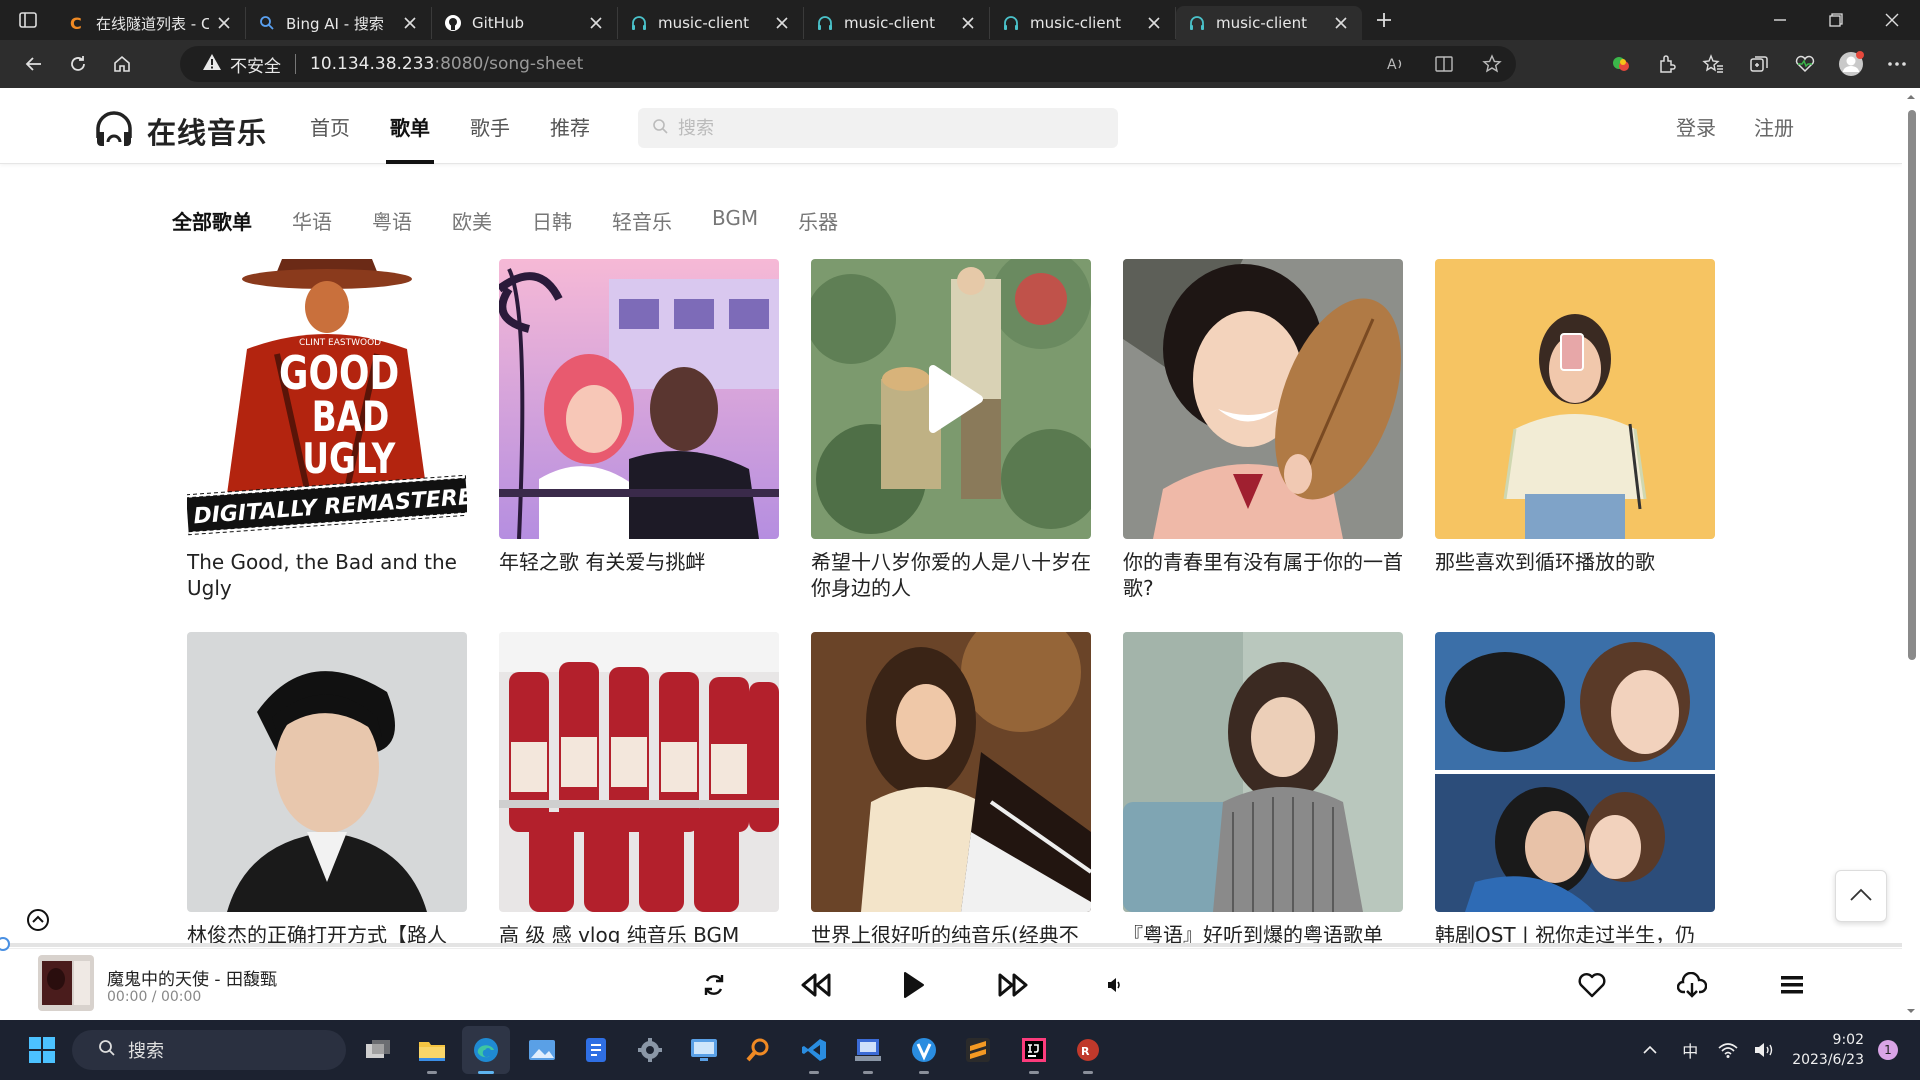 The width and height of the screenshot is (1920, 1080). Describe the element at coordinates (1690, 1050) in the screenshot. I see `ime-indicator: 中` at that location.